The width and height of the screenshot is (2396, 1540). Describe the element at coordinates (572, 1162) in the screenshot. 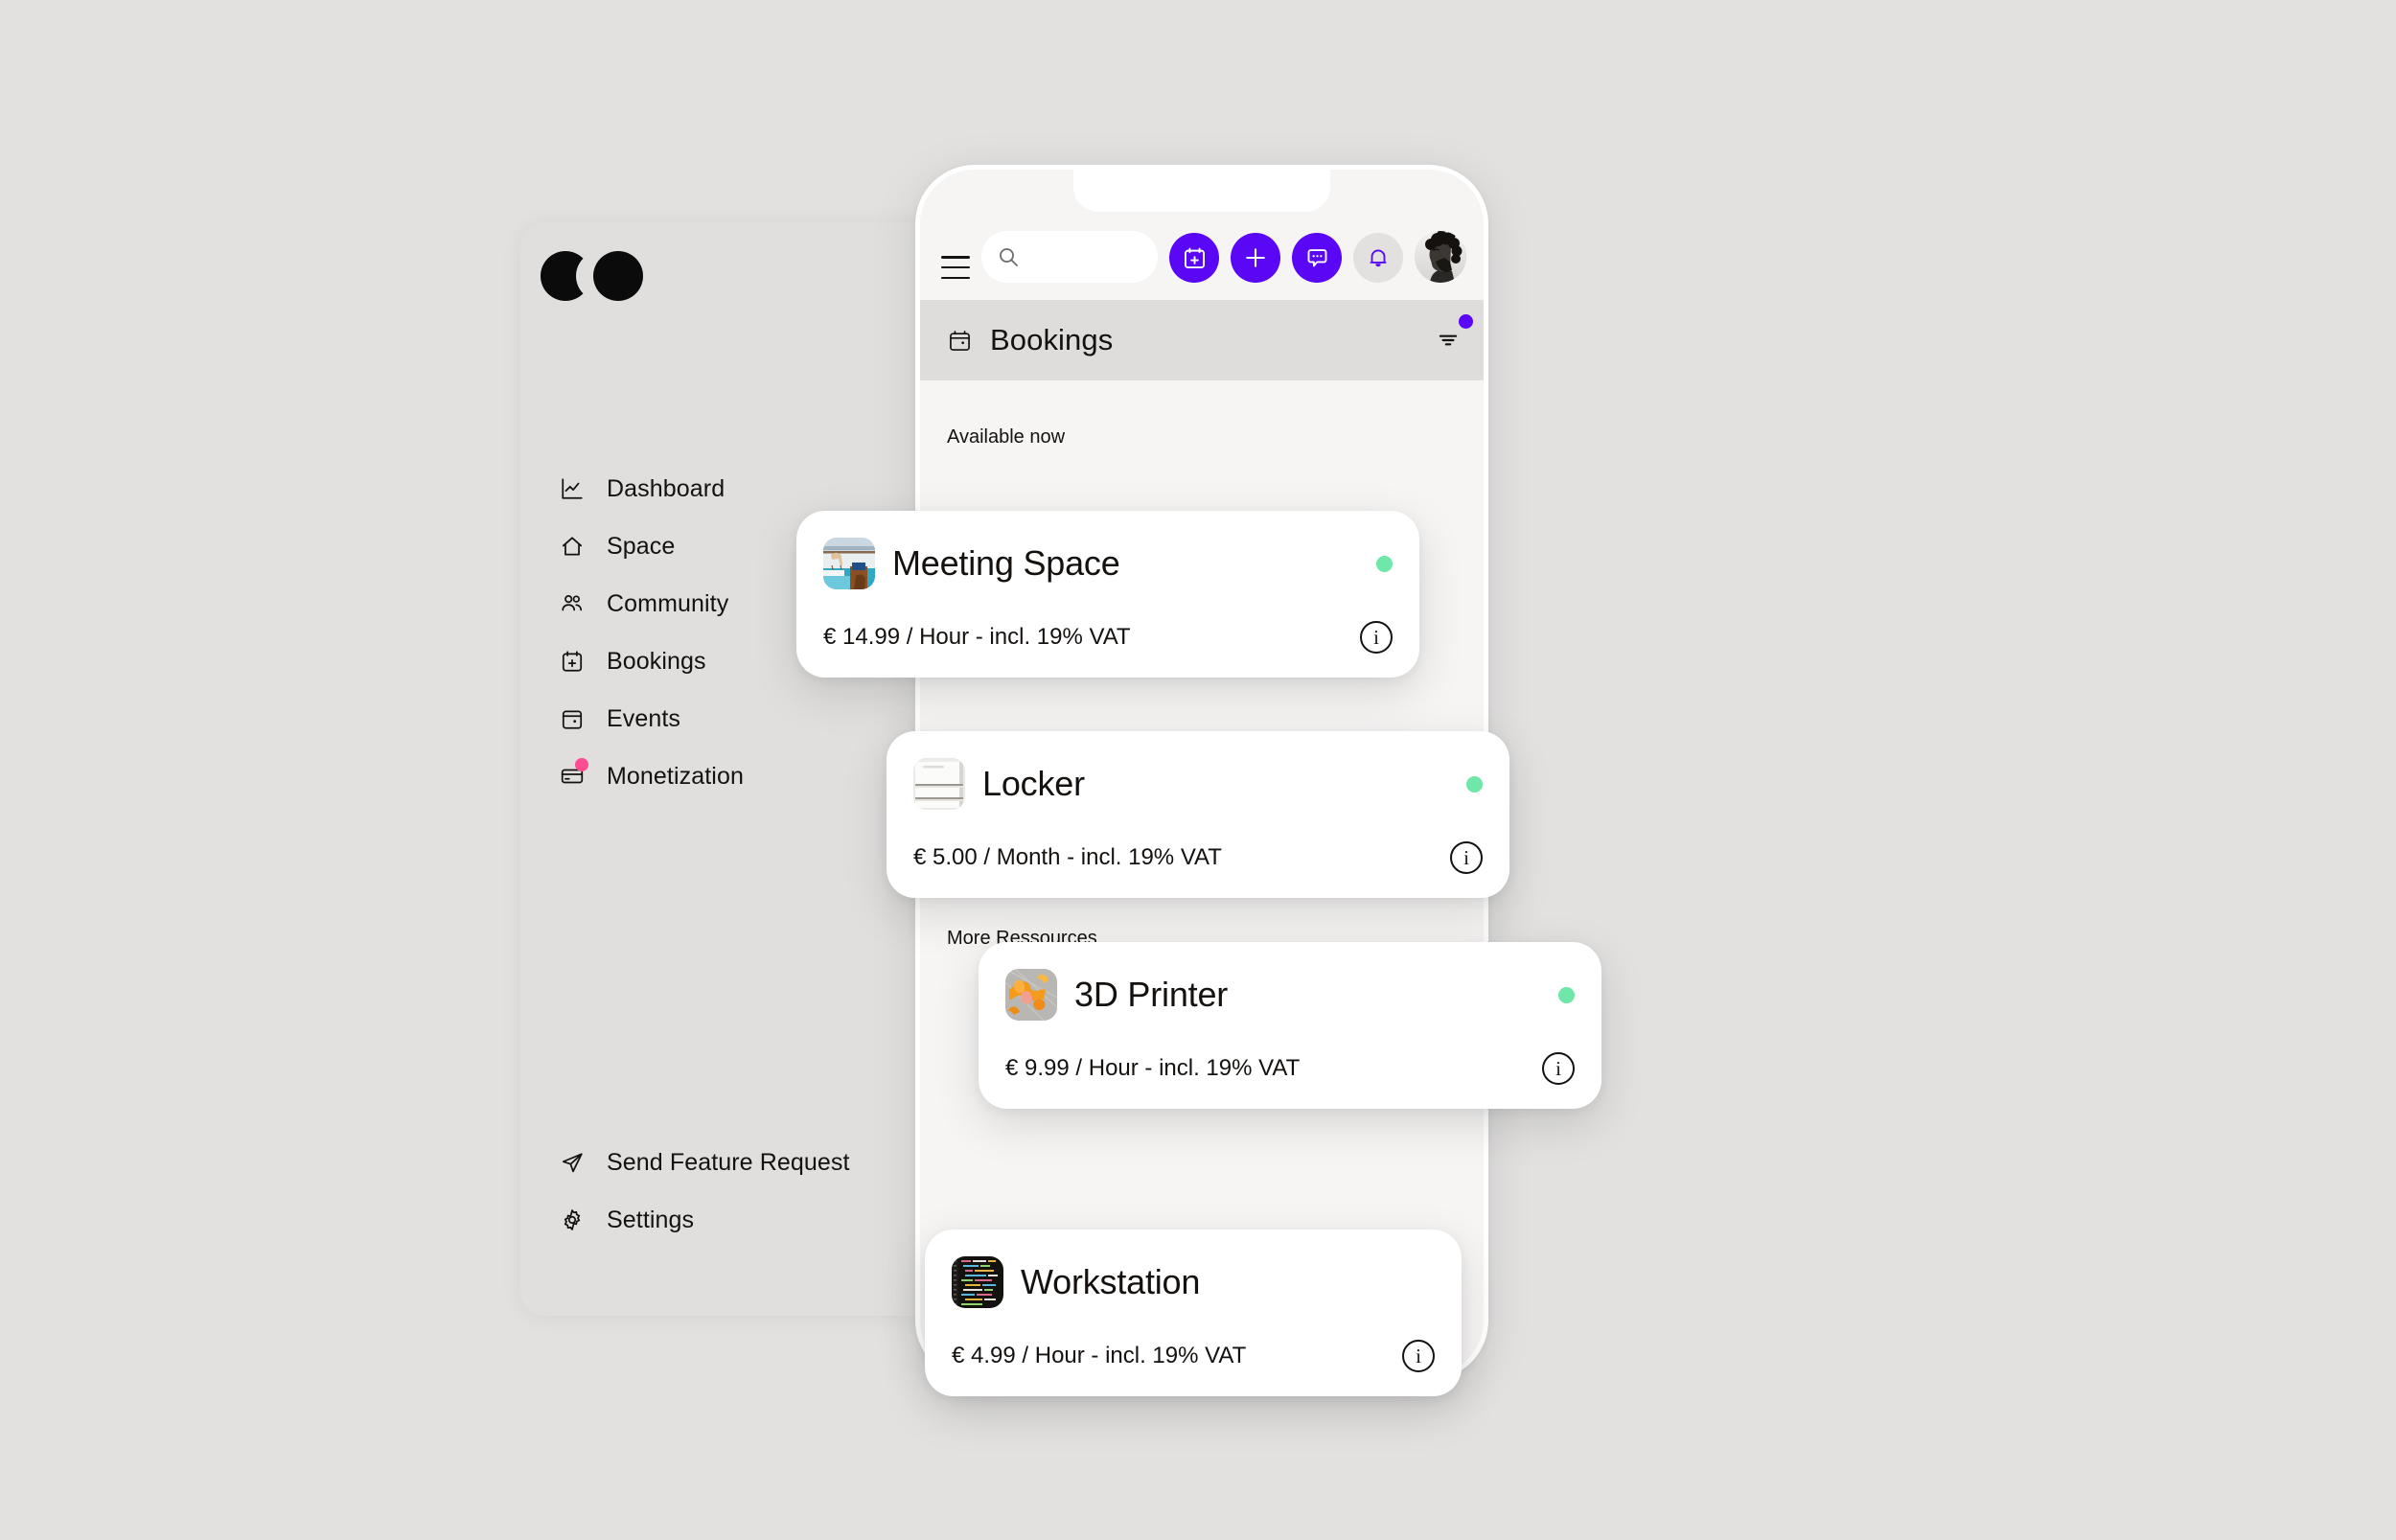

I see `send-icon` at that location.